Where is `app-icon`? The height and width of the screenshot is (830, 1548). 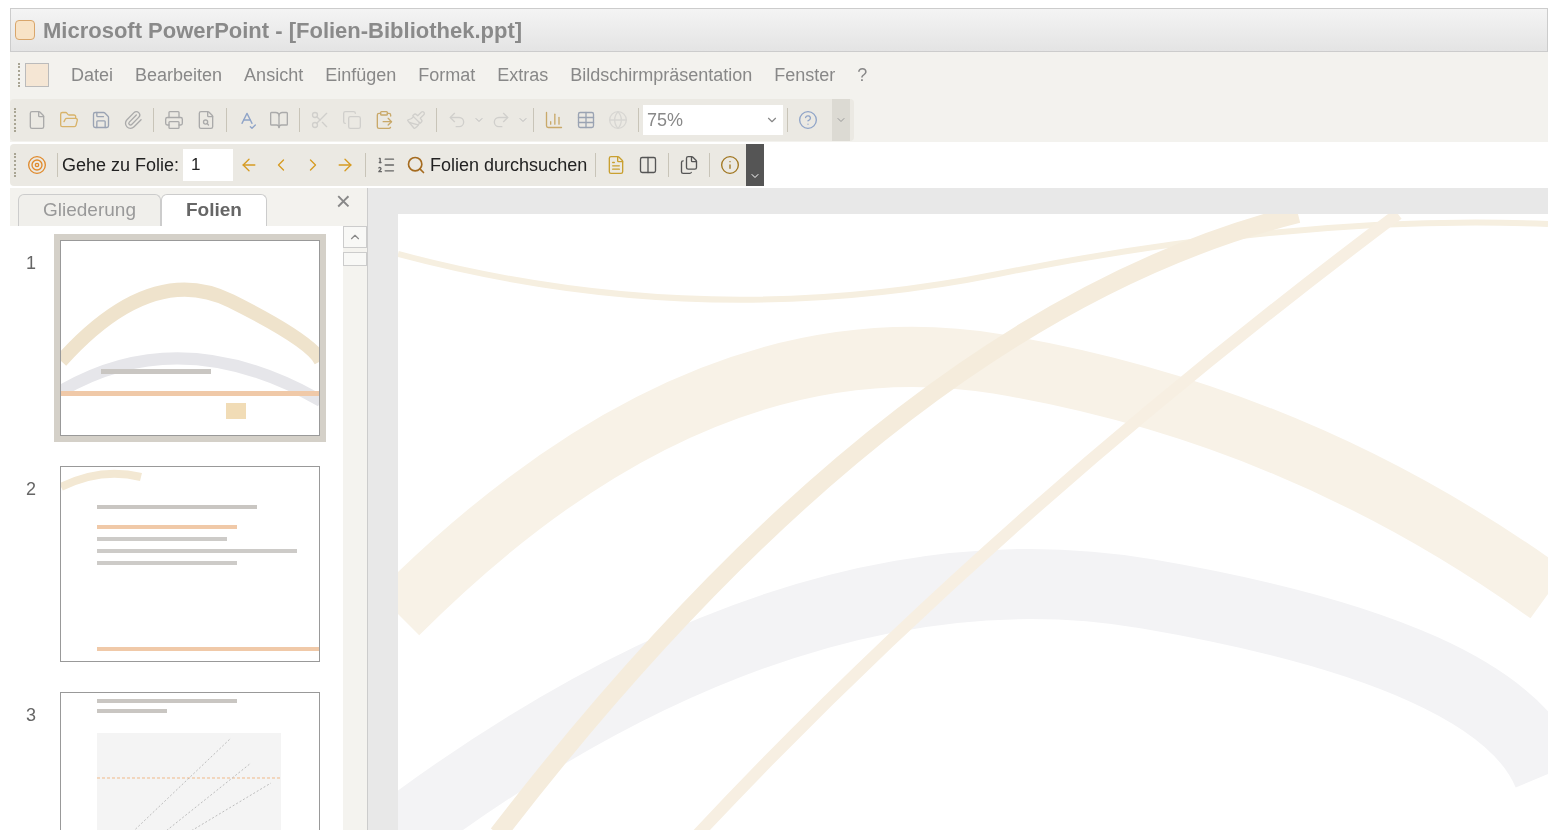
app-icon is located at coordinates (25, 30).